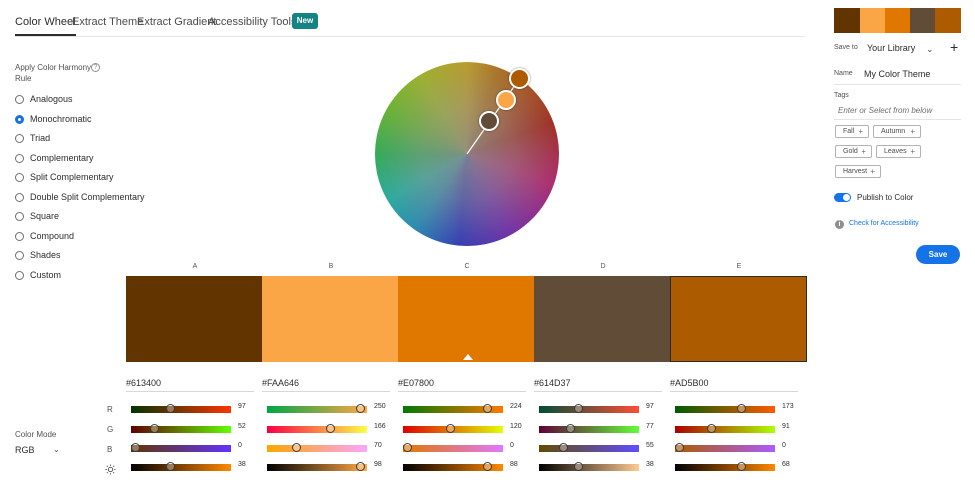 This screenshot has width=975, height=491. I want to click on slider-value-g-b: 166, so click(386, 426).